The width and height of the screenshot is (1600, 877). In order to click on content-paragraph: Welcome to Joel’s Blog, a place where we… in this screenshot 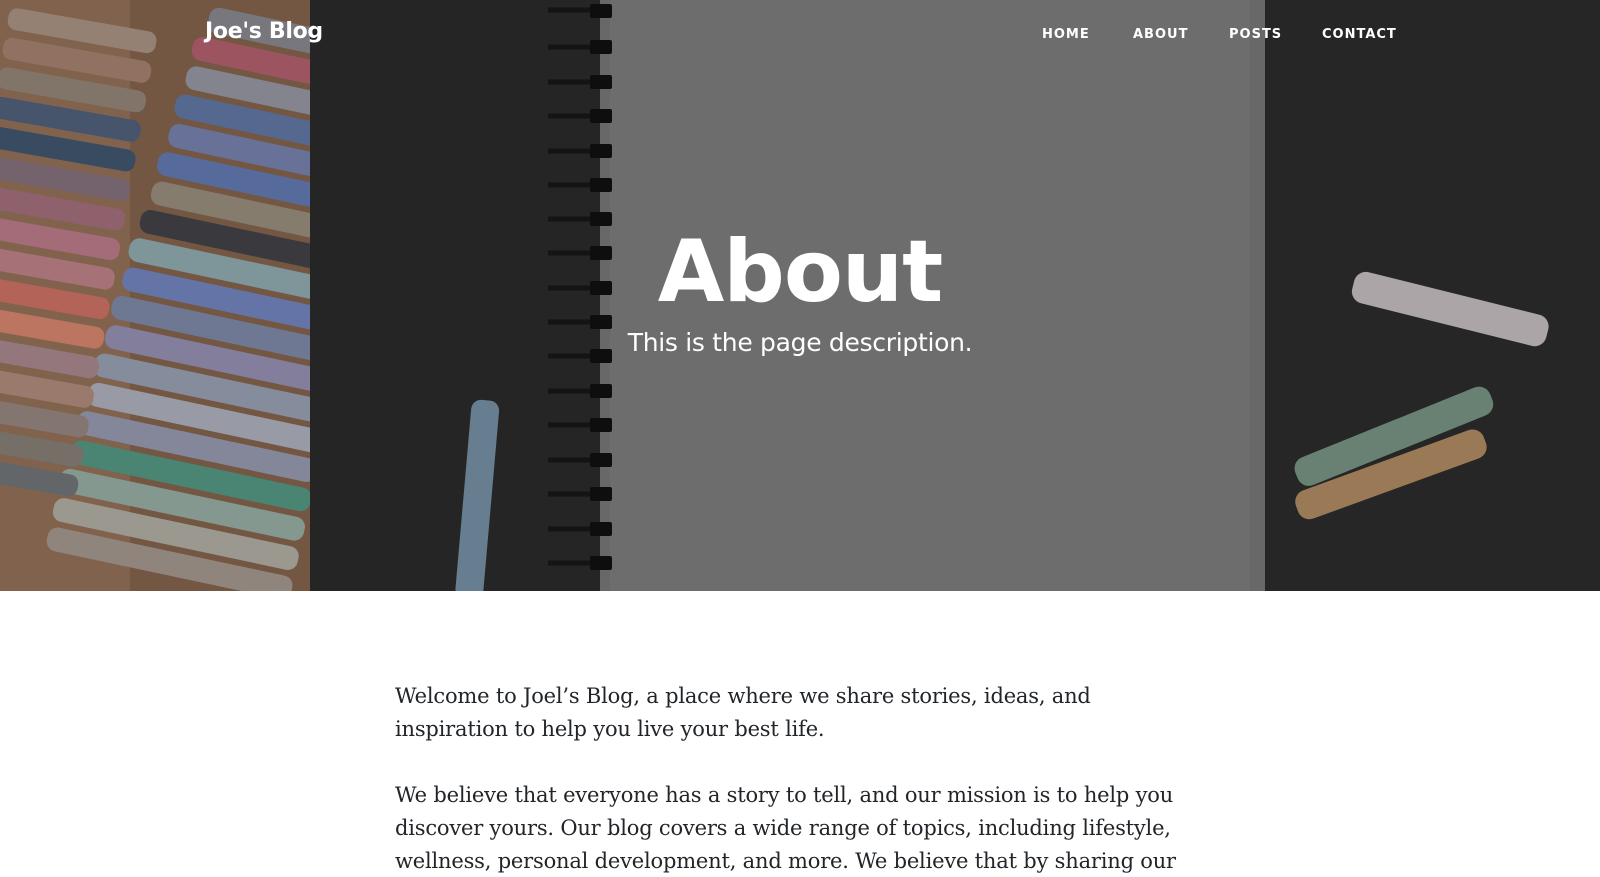, I will do `click(743, 712)`.